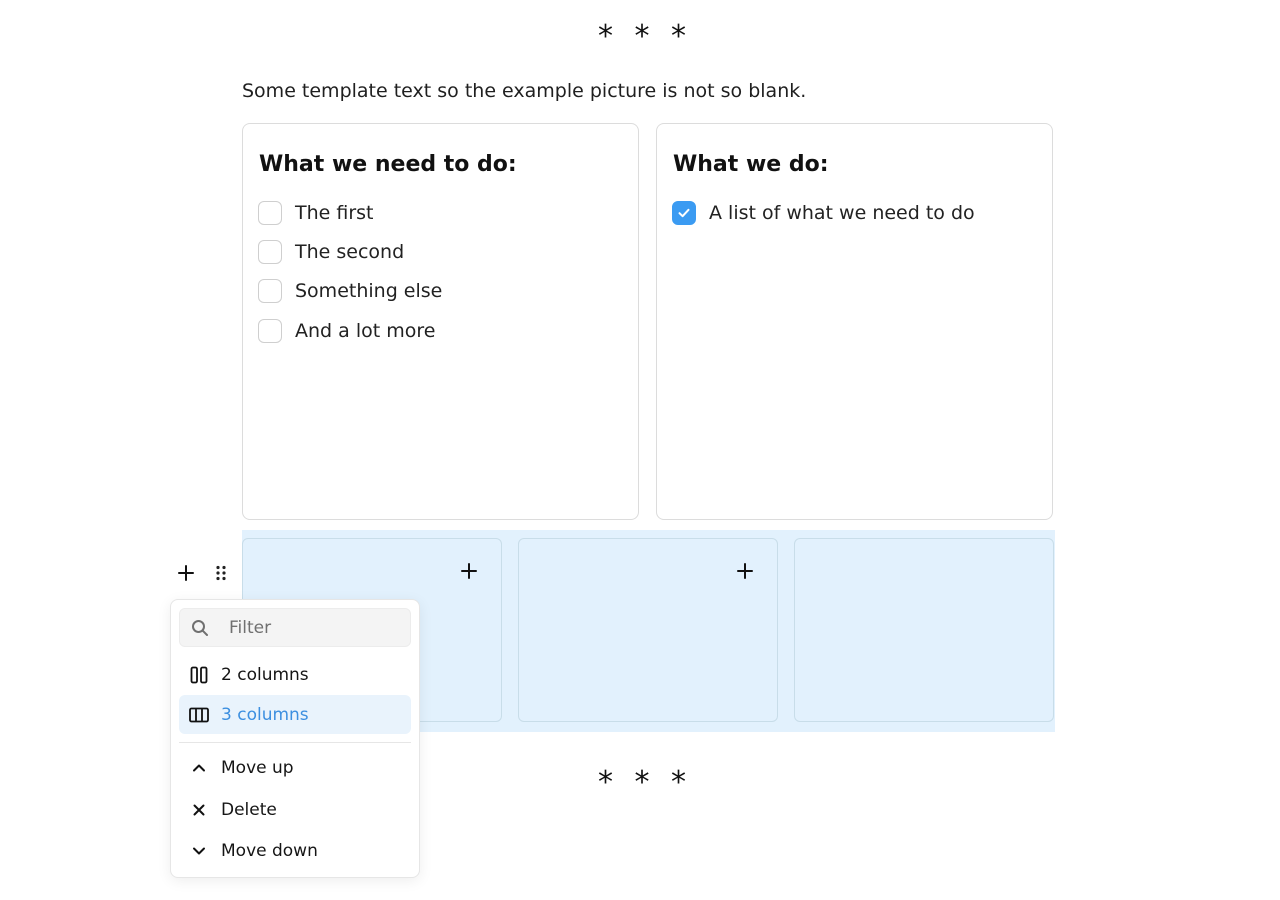  I want to click on menu-item-3-columns: 3 columns, so click(295, 714).